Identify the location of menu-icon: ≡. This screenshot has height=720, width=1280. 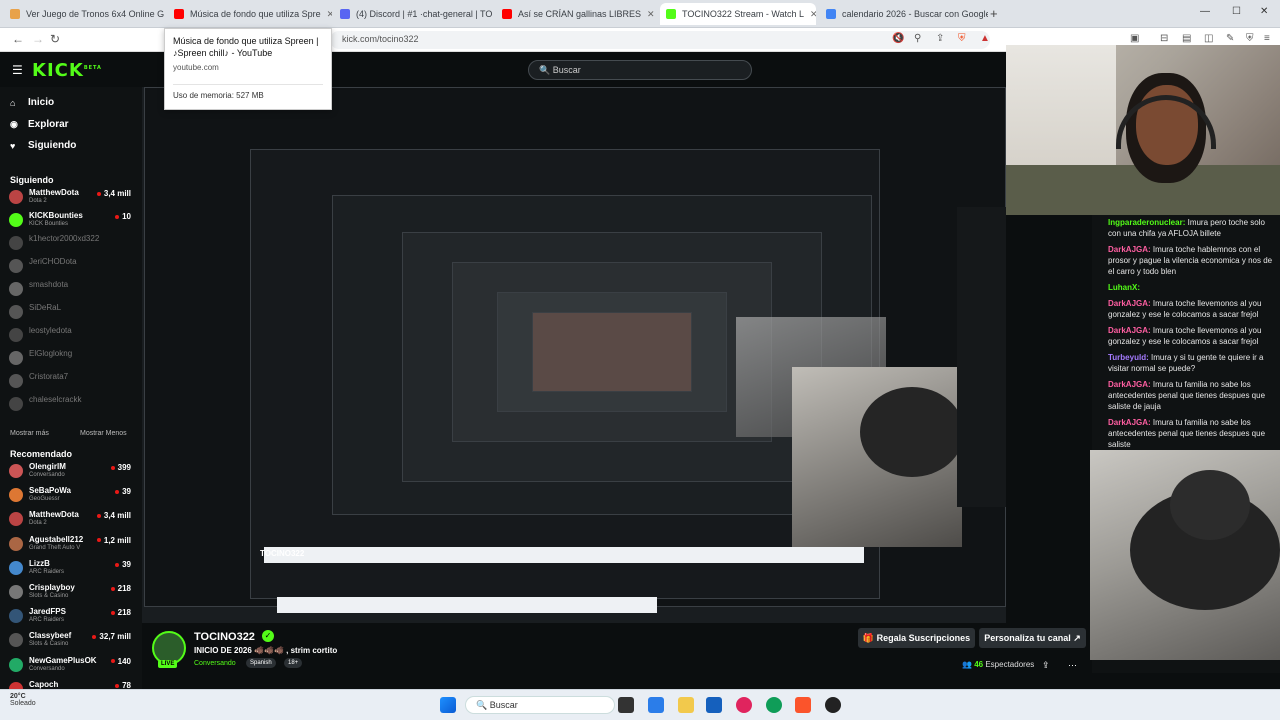
(1267, 38).